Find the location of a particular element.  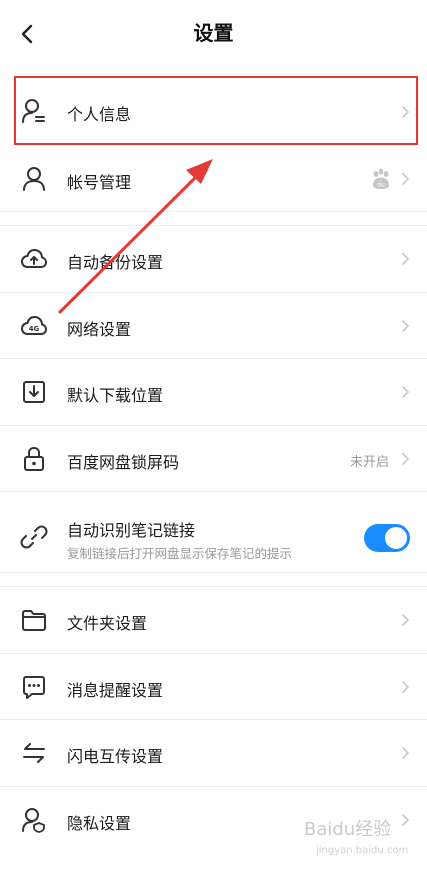

link-icon is located at coordinates (34, 537).